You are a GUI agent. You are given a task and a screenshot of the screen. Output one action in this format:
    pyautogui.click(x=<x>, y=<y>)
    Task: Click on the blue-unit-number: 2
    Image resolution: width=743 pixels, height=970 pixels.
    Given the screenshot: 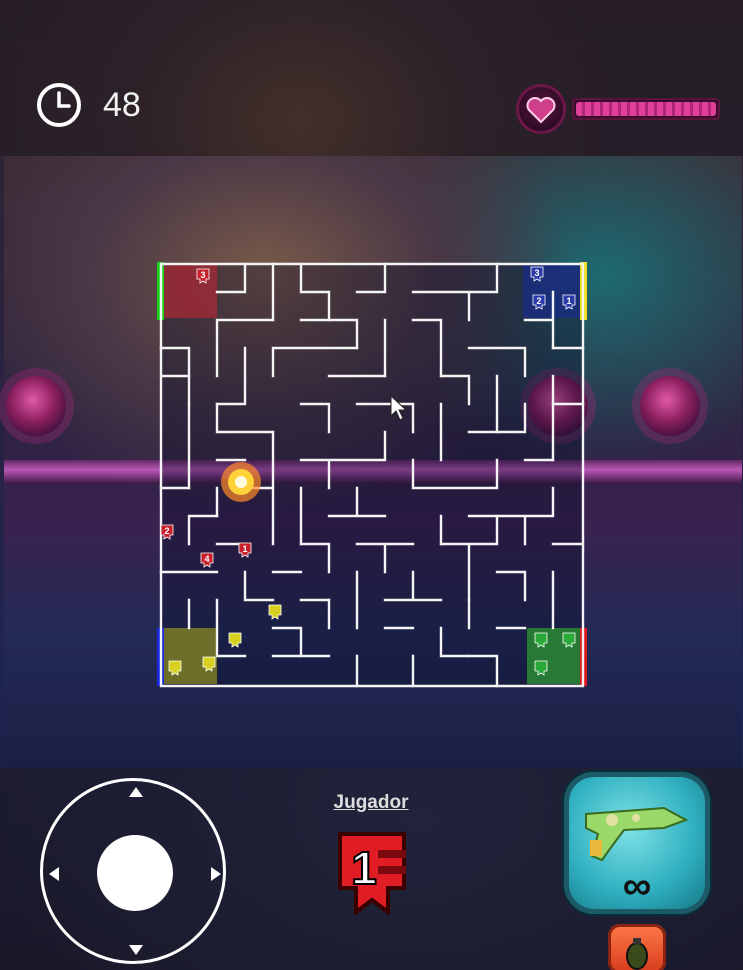 What is the action you would take?
    pyautogui.click(x=538, y=301)
    